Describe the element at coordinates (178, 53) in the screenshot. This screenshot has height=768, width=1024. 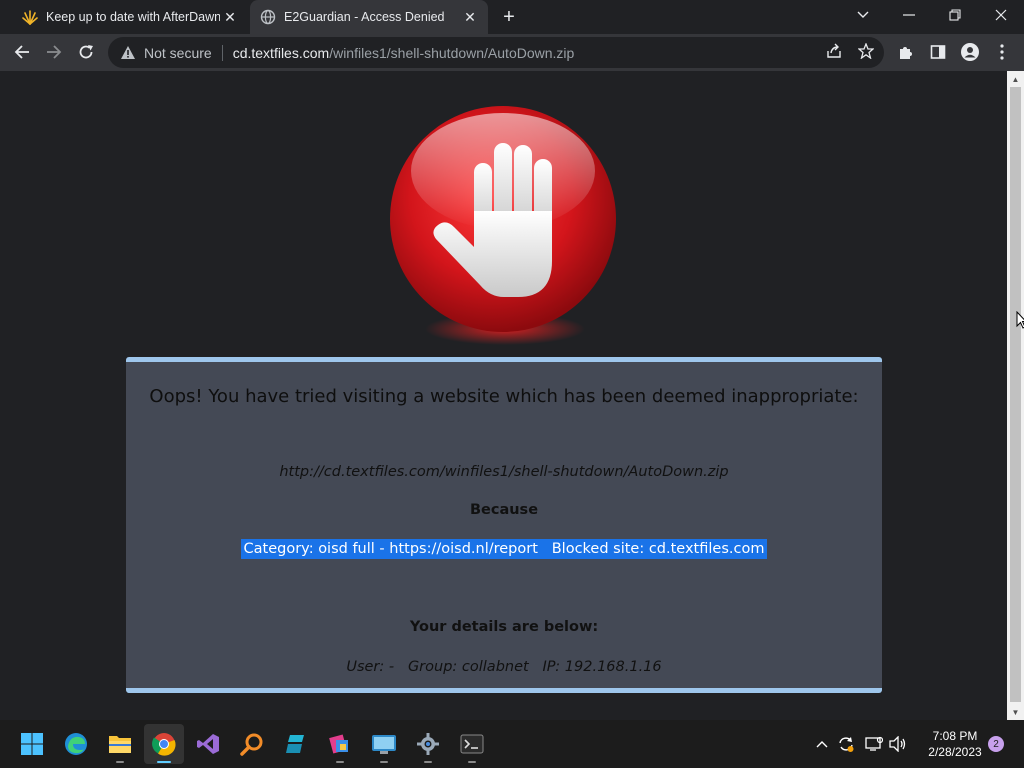
I see `security-label: Not secure` at that location.